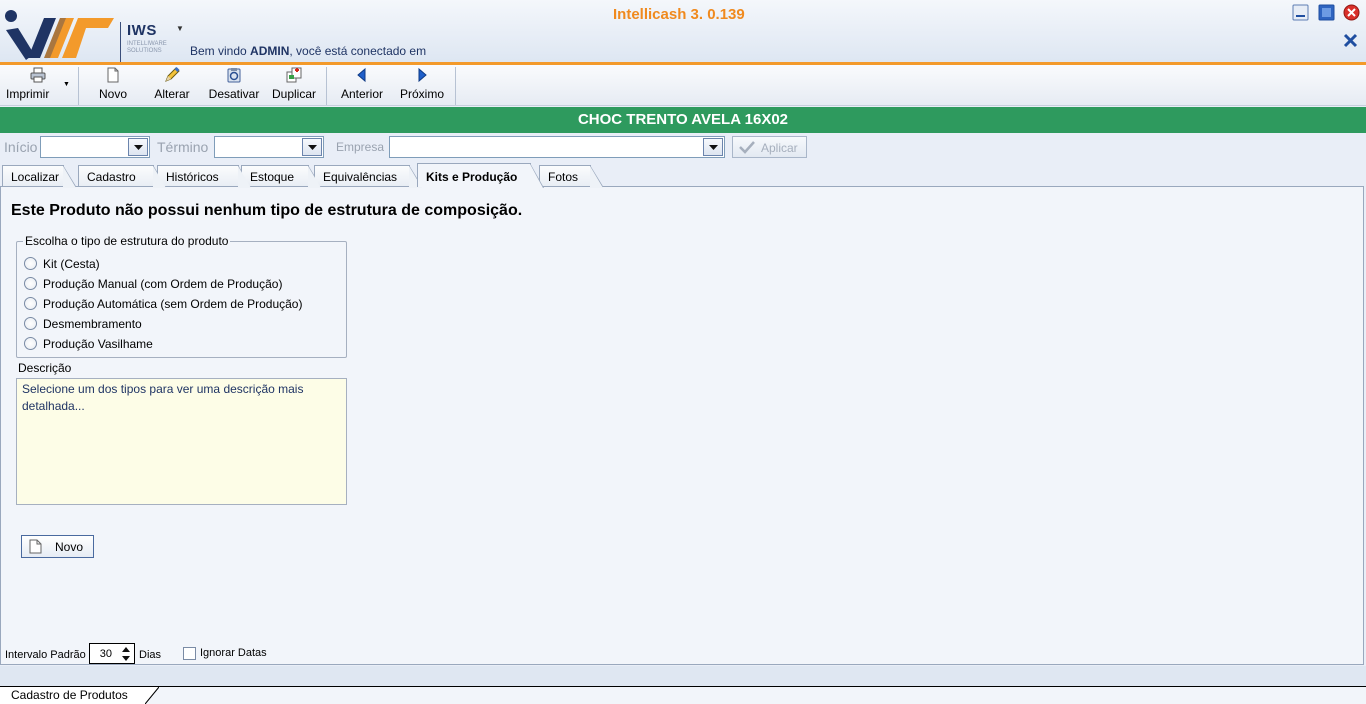 This screenshot has width=1366, height=704. I want to click on tab-label: Localizar, so click(35, 177).